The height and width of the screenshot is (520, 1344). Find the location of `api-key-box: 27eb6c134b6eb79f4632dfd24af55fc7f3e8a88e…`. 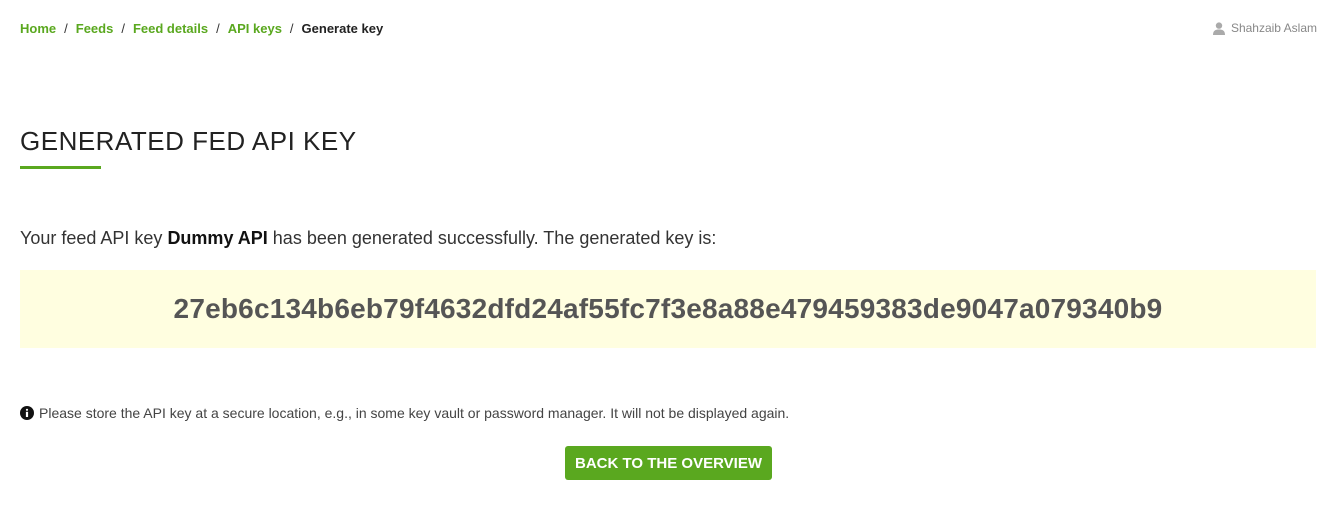

api-key-box: 27eb6c134b6eb79f4632dfd24af55fc7f3e8a88e… is located at coordinates (668, 309).